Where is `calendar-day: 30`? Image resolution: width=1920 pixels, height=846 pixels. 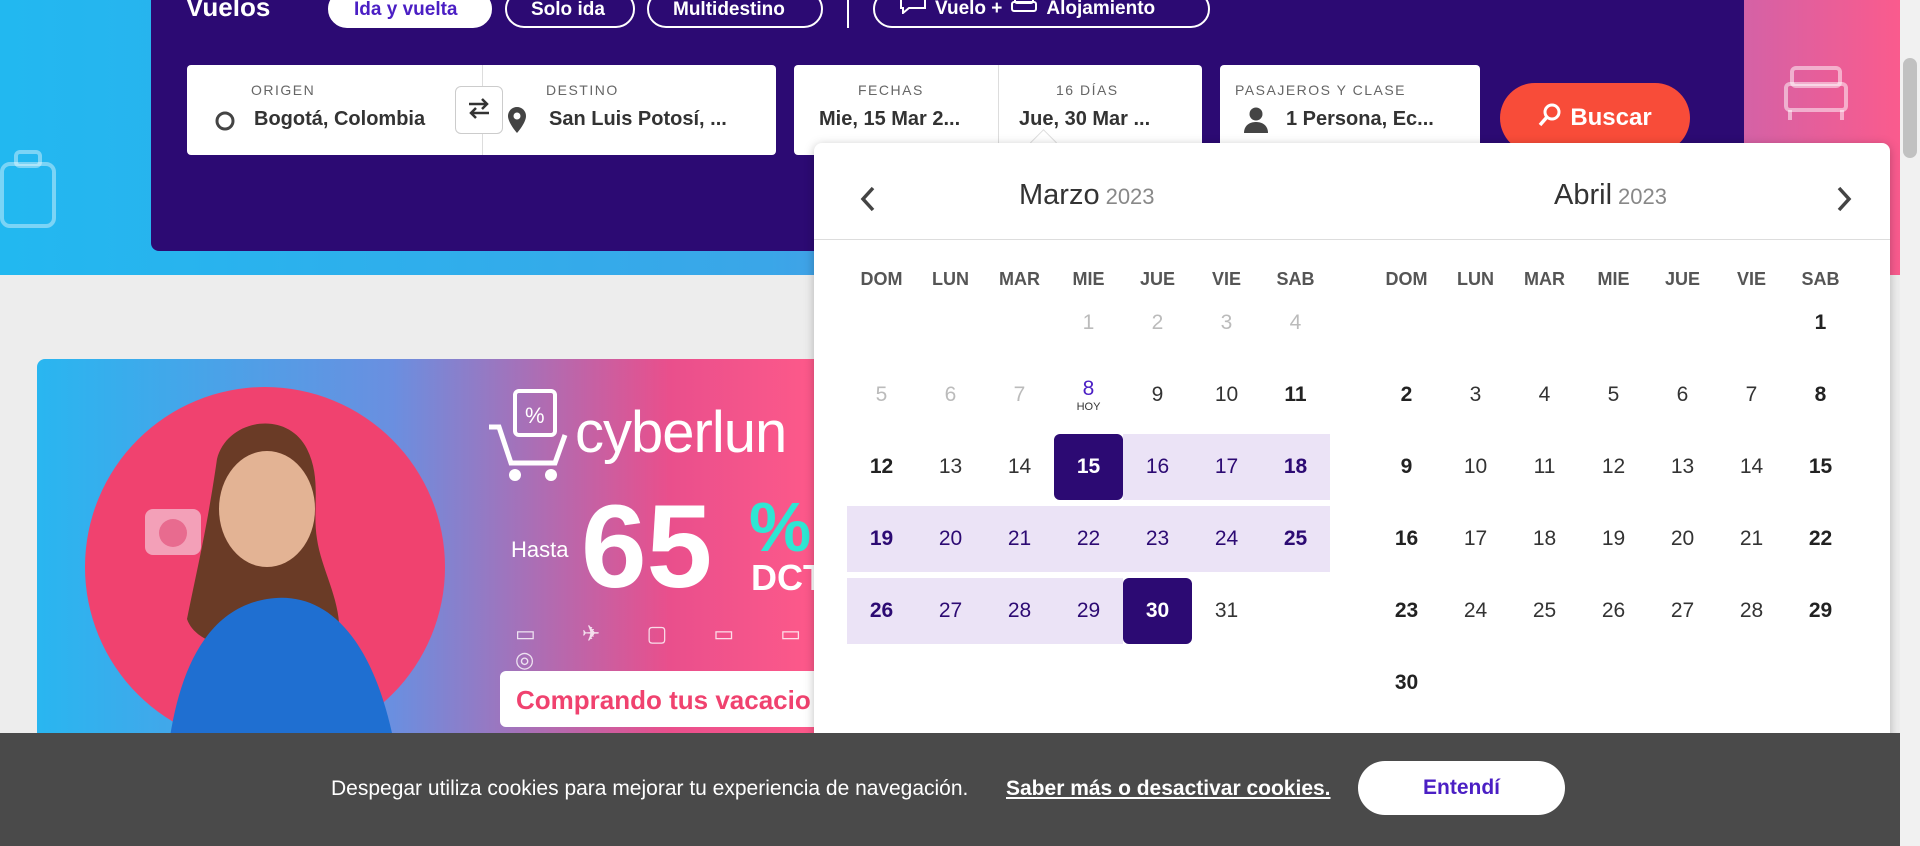 calendar-day: 30 is located at coordinates (1406, 683).